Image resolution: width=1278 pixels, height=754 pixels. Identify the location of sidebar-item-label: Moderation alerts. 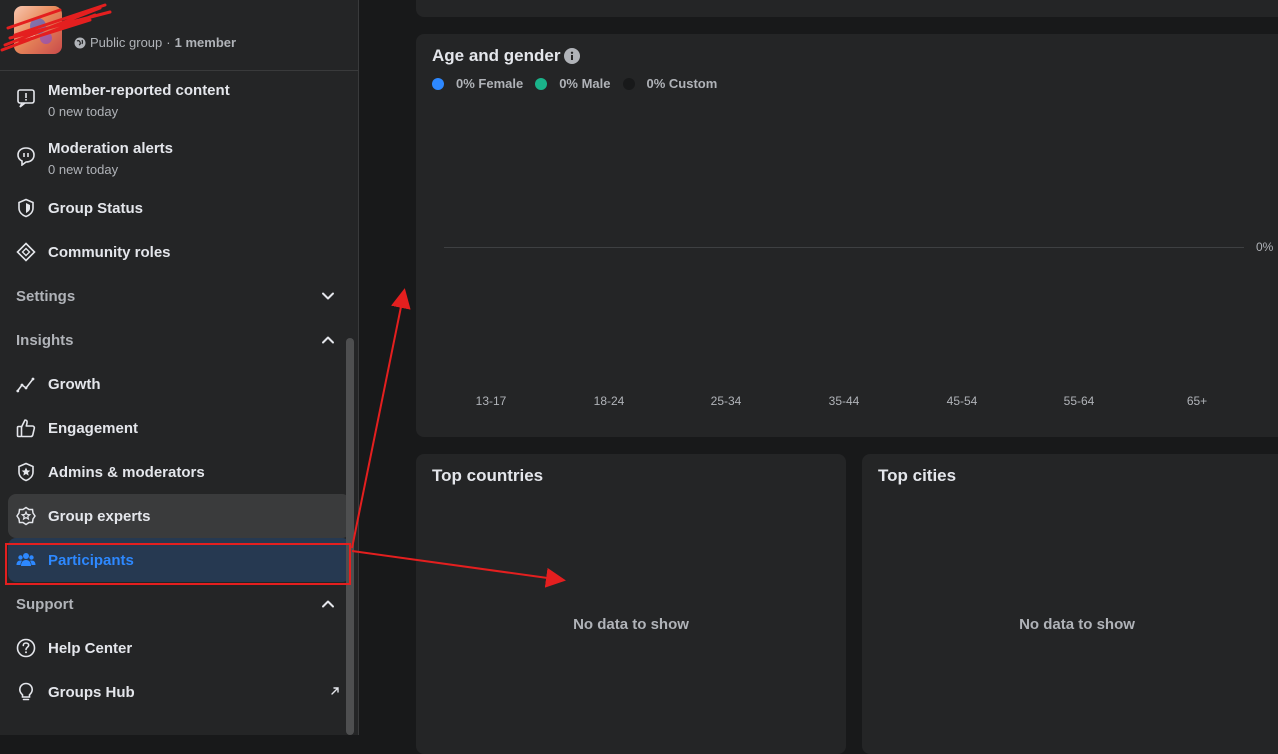
(111, 148).